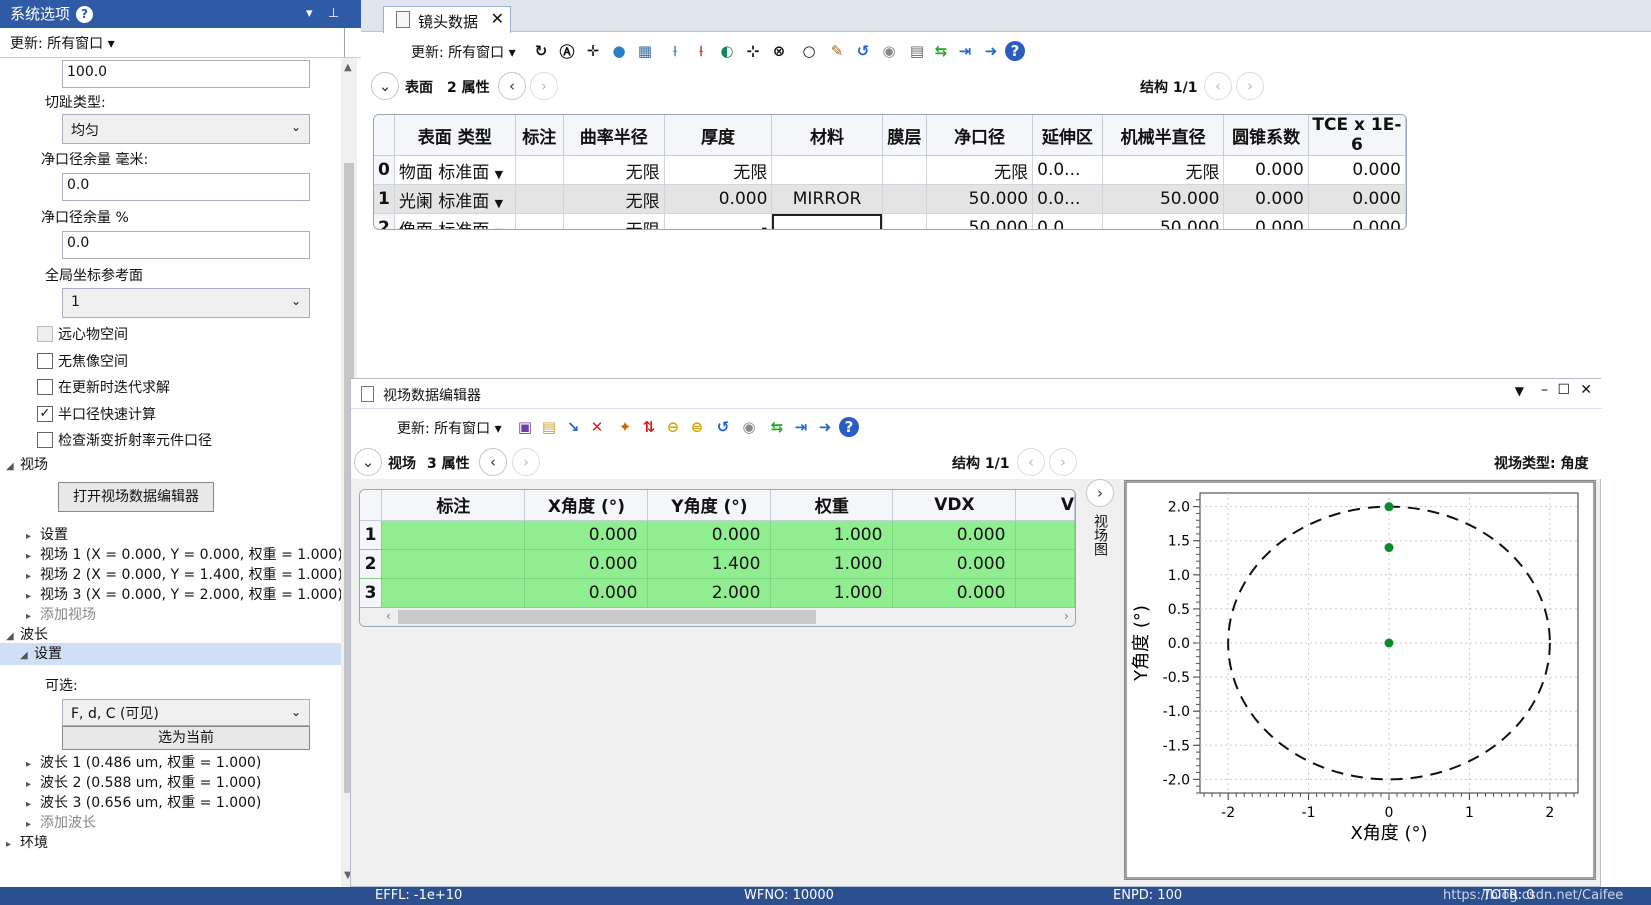 This screenshot has width=1651, height=905. I want to click on vignetting-clear-icon: ⊜, so click(697, 427).